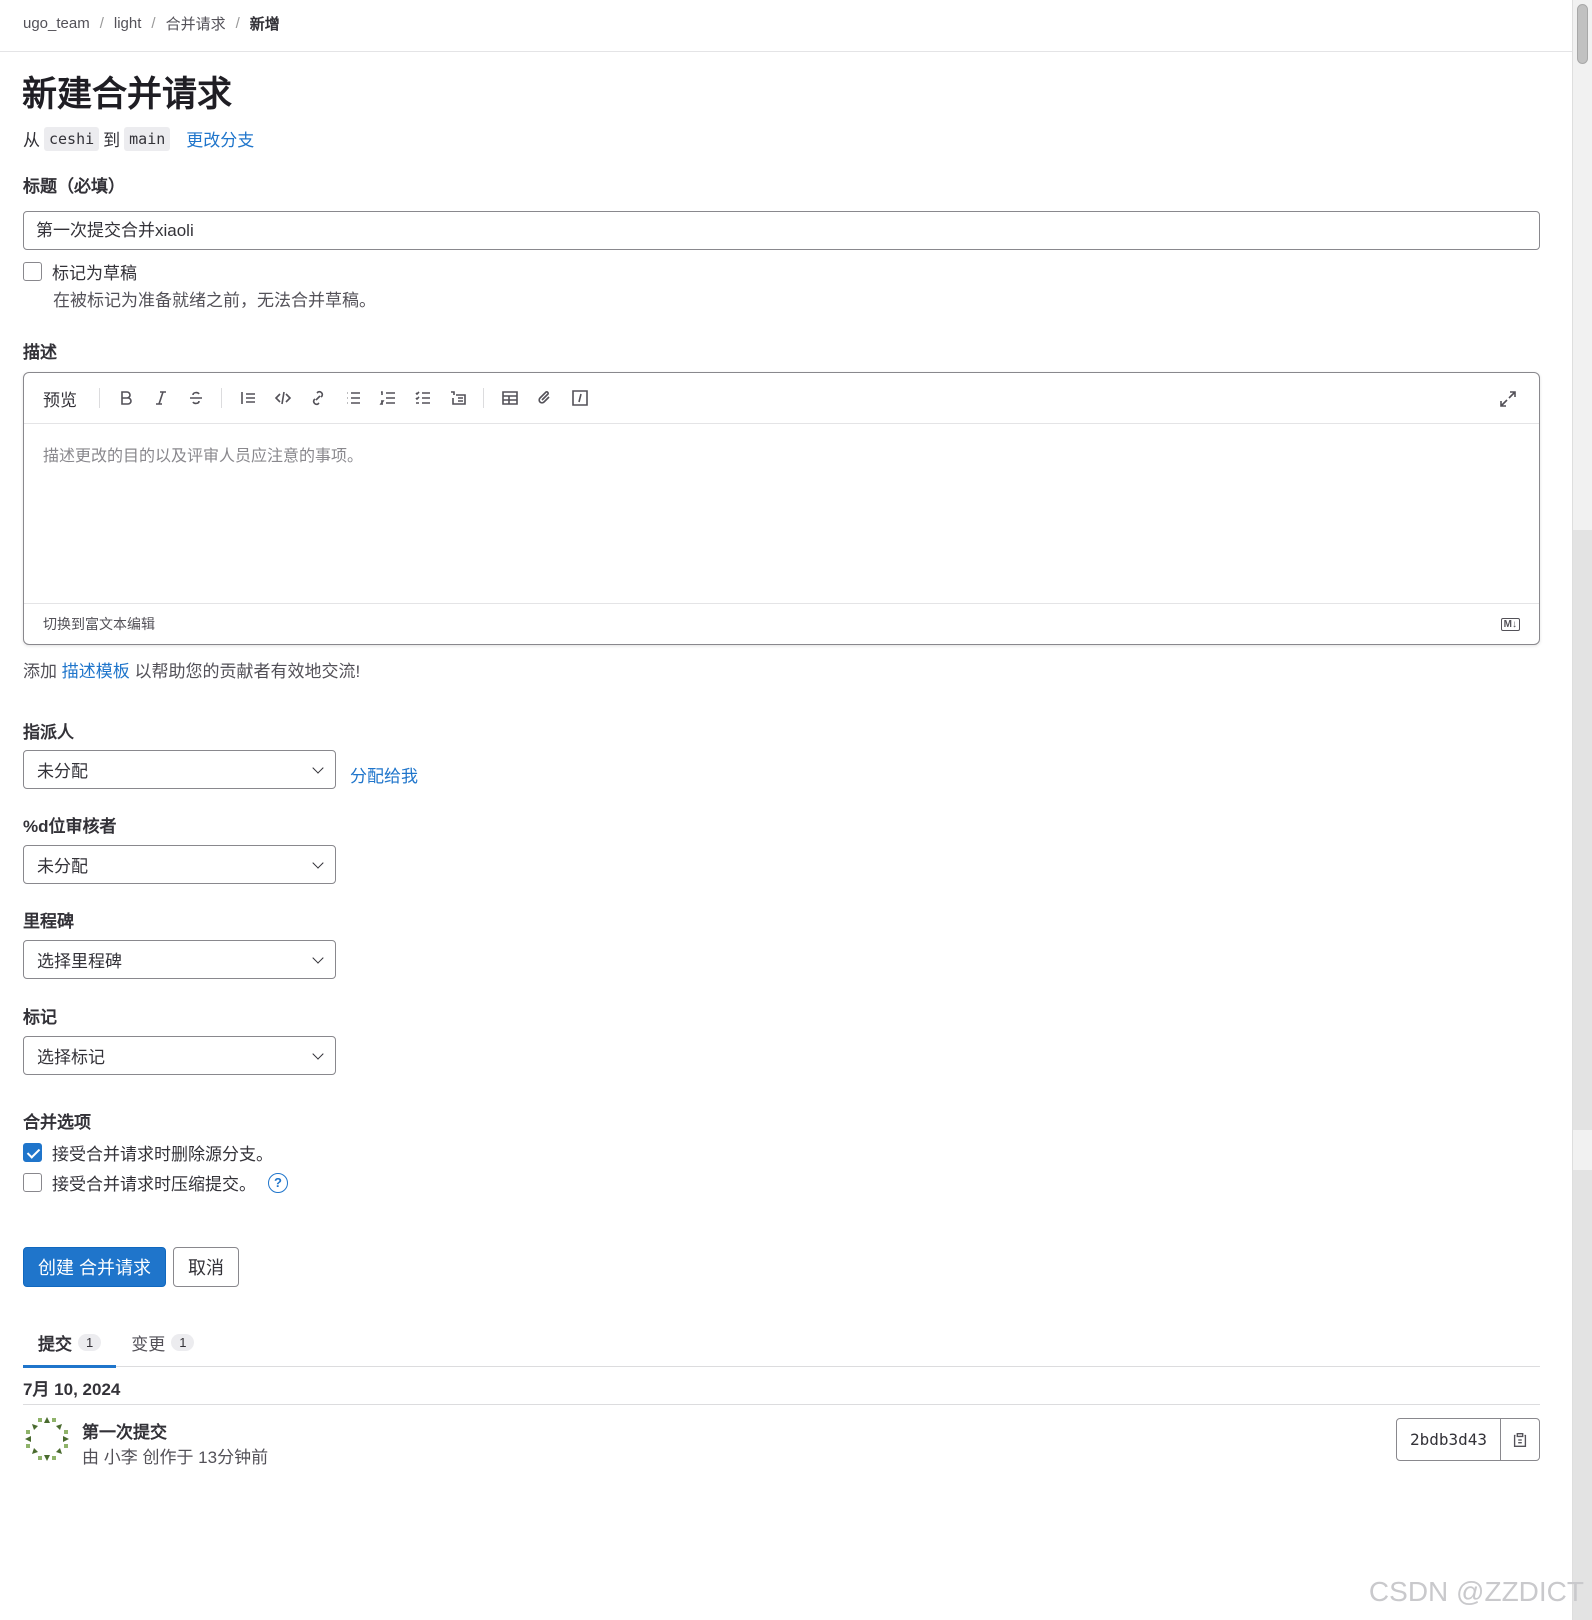  What do you see at coordinates (72, 1389) in the screenshot?
I see `commit-date-header: 7月 10, 2024` at bounding box center [72, 1389].